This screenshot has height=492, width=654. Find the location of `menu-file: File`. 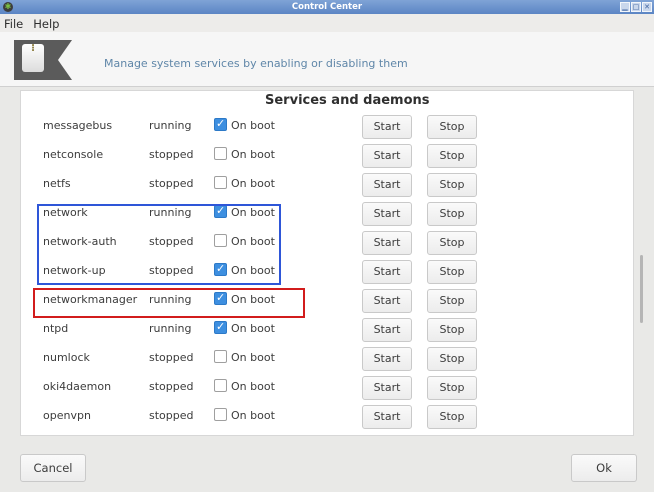

menu-file: File is located at coordinates (14, 23).